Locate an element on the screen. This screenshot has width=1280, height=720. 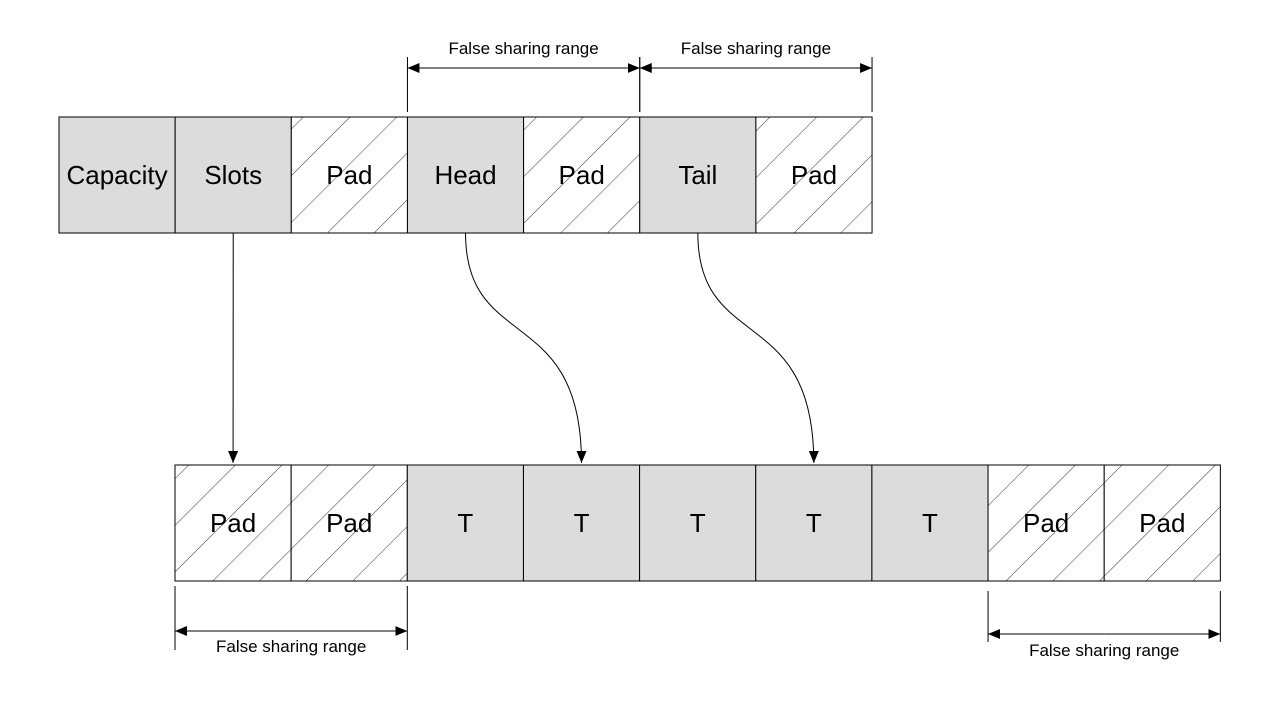
slots-array-row: Pad Pad T T T T T Pad Pad is located at coordinates (697, 523).